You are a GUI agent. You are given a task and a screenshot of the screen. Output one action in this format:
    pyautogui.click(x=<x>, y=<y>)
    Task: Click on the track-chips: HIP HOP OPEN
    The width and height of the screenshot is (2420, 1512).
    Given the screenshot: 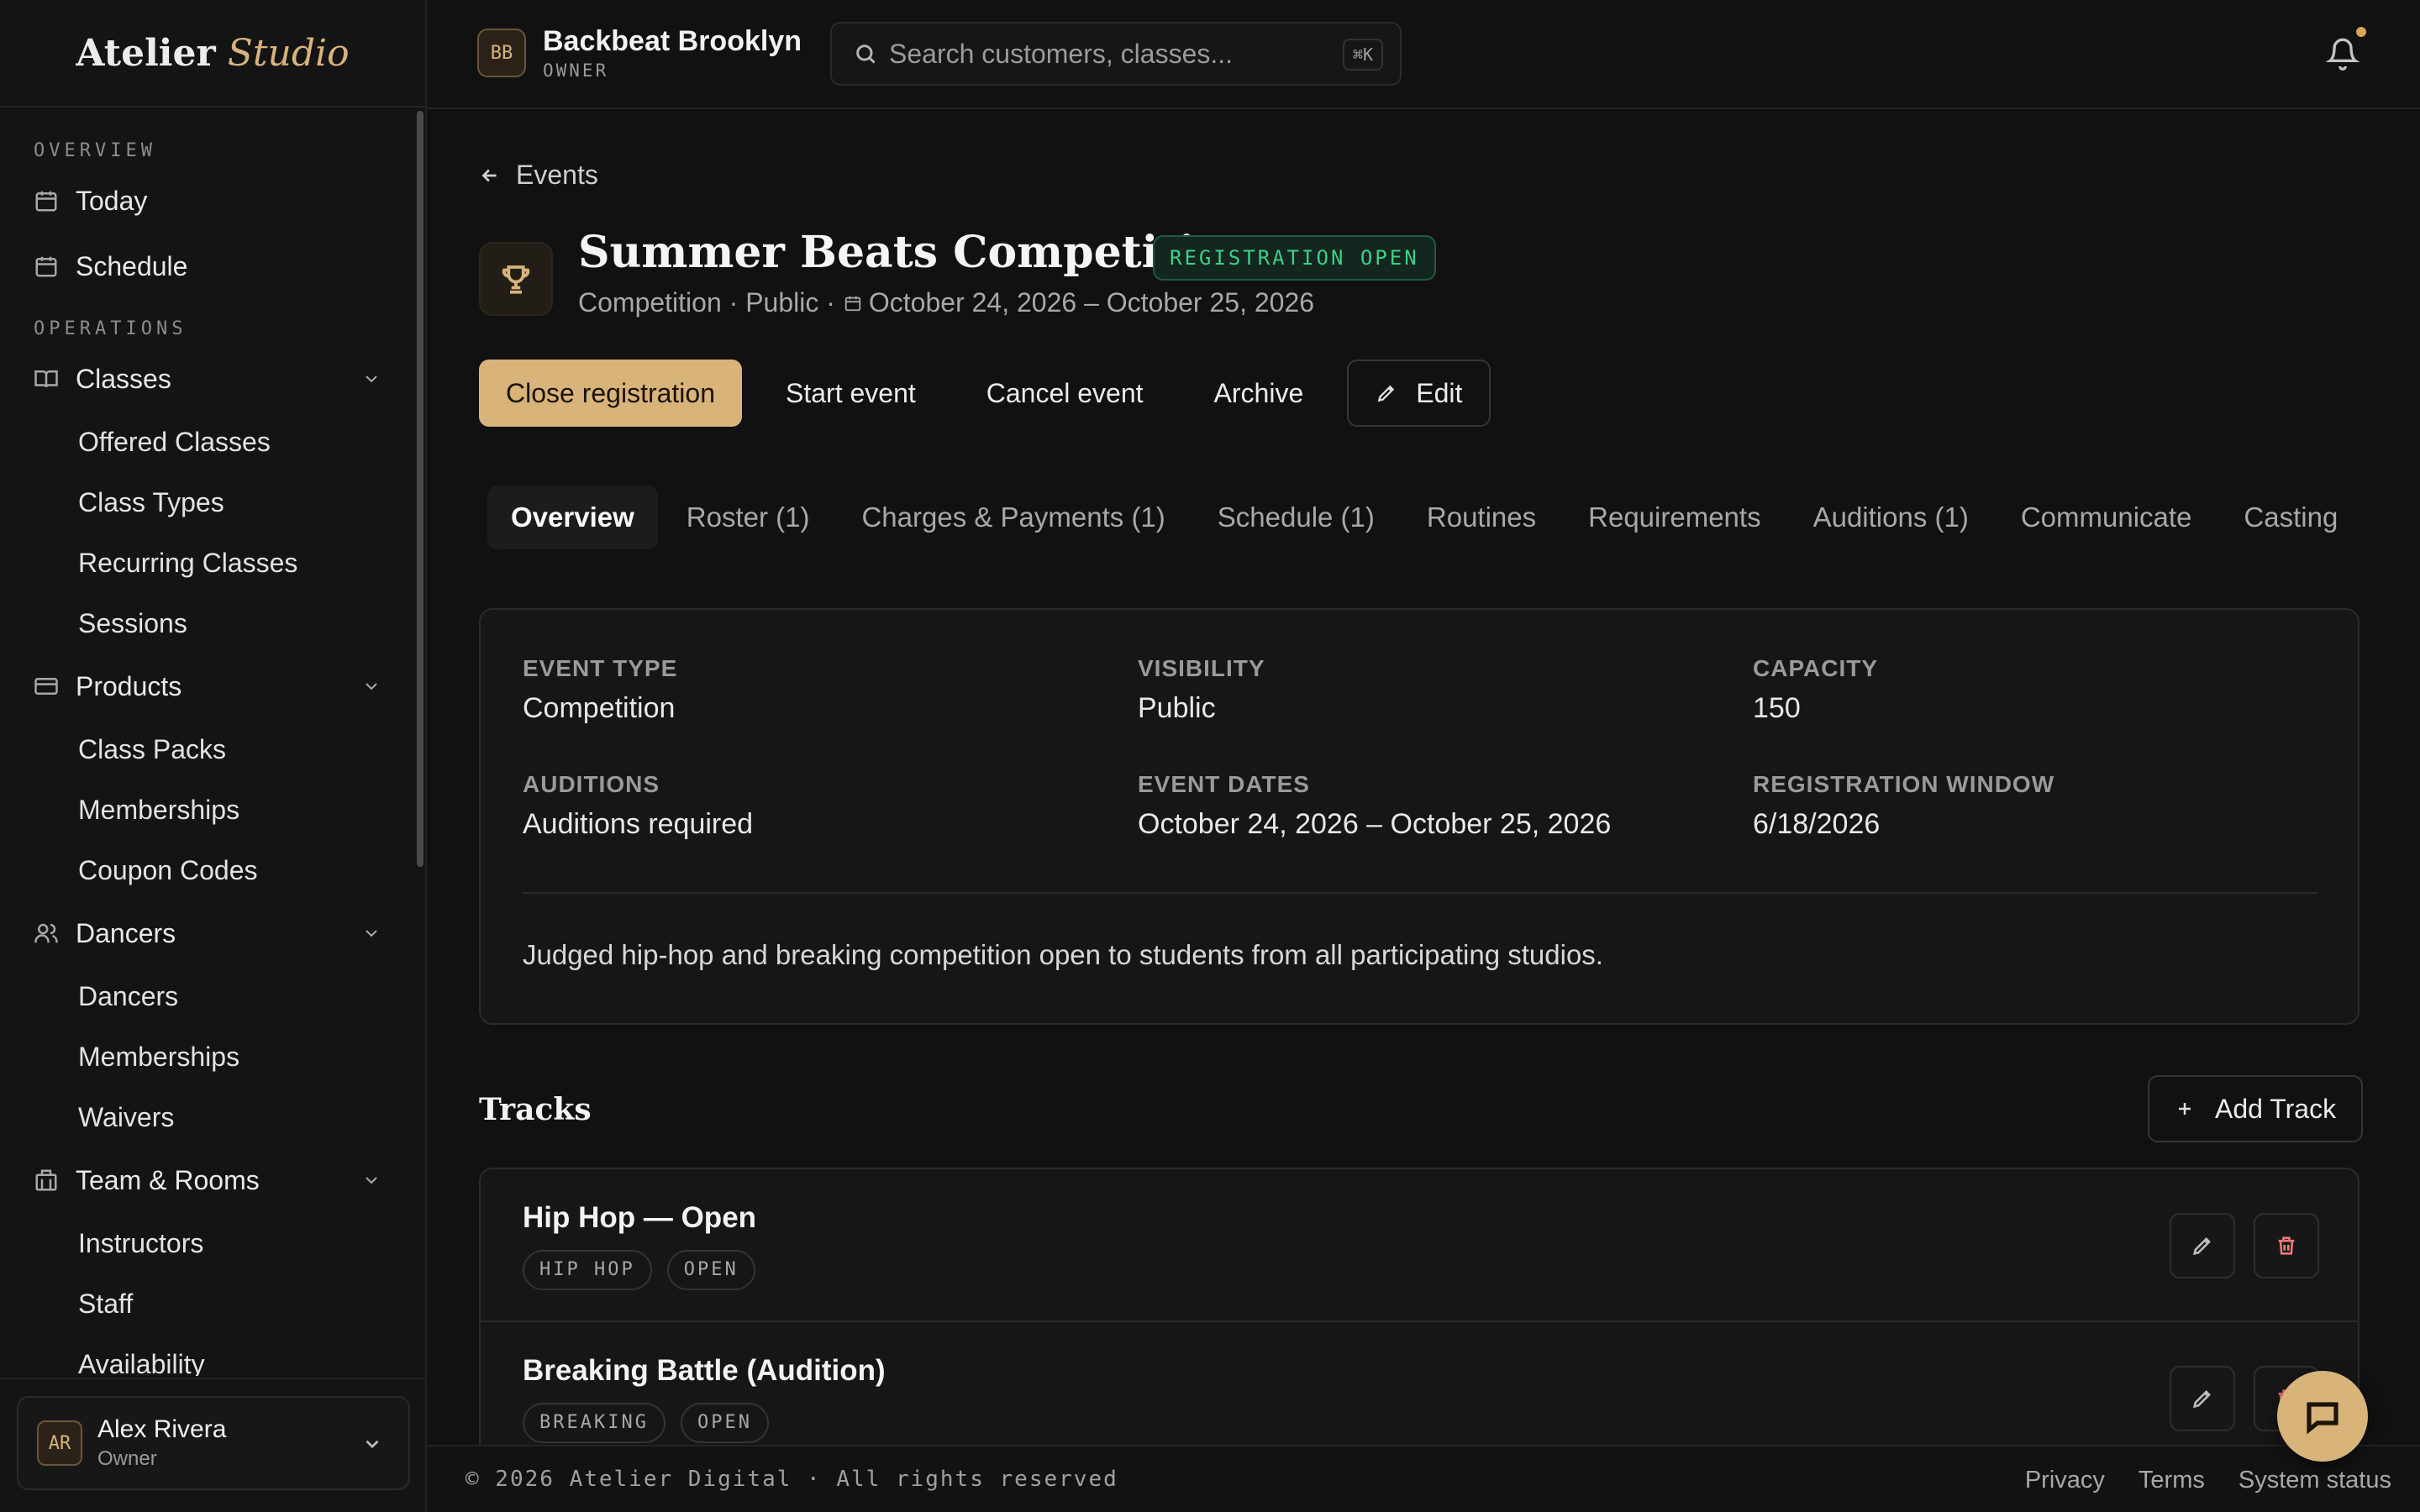 What is the action you would take?
    pyautogui.click(x=647, y=1270)
    